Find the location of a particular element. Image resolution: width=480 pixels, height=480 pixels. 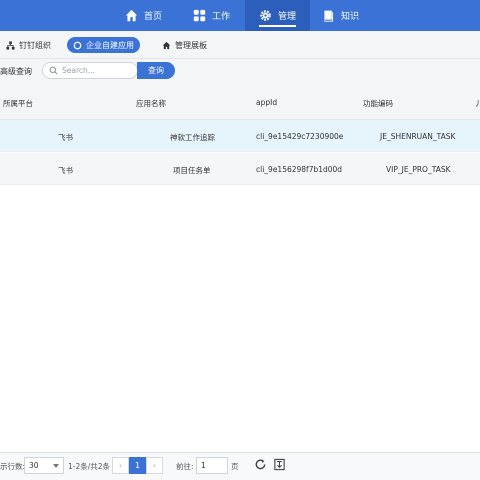

cell-function-code: VIP_JE_PRO_TASK is located at coordinates (418, 169).